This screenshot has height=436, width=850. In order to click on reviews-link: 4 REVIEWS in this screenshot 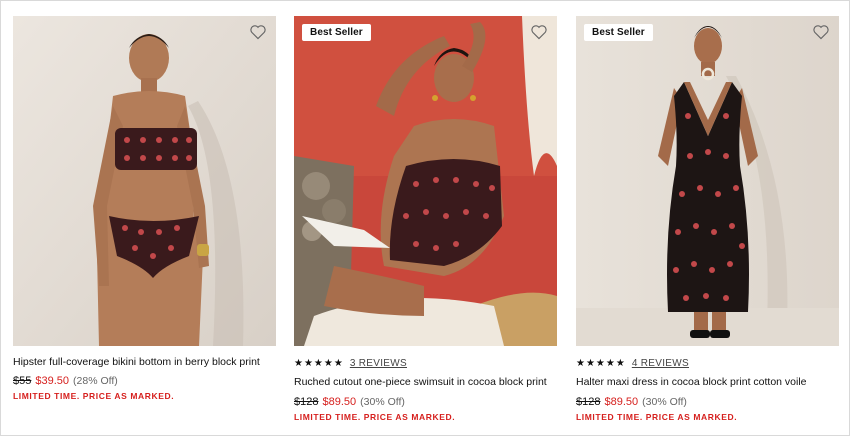, I will do `click(660, 363)`.